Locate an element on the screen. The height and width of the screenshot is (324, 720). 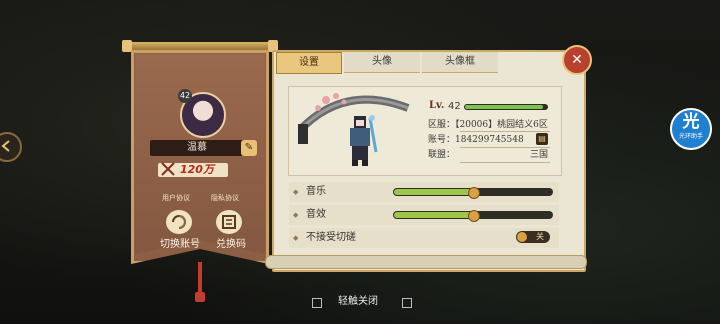
tab-avatar-frame: 头像框 is located at coordinates (460, 62).